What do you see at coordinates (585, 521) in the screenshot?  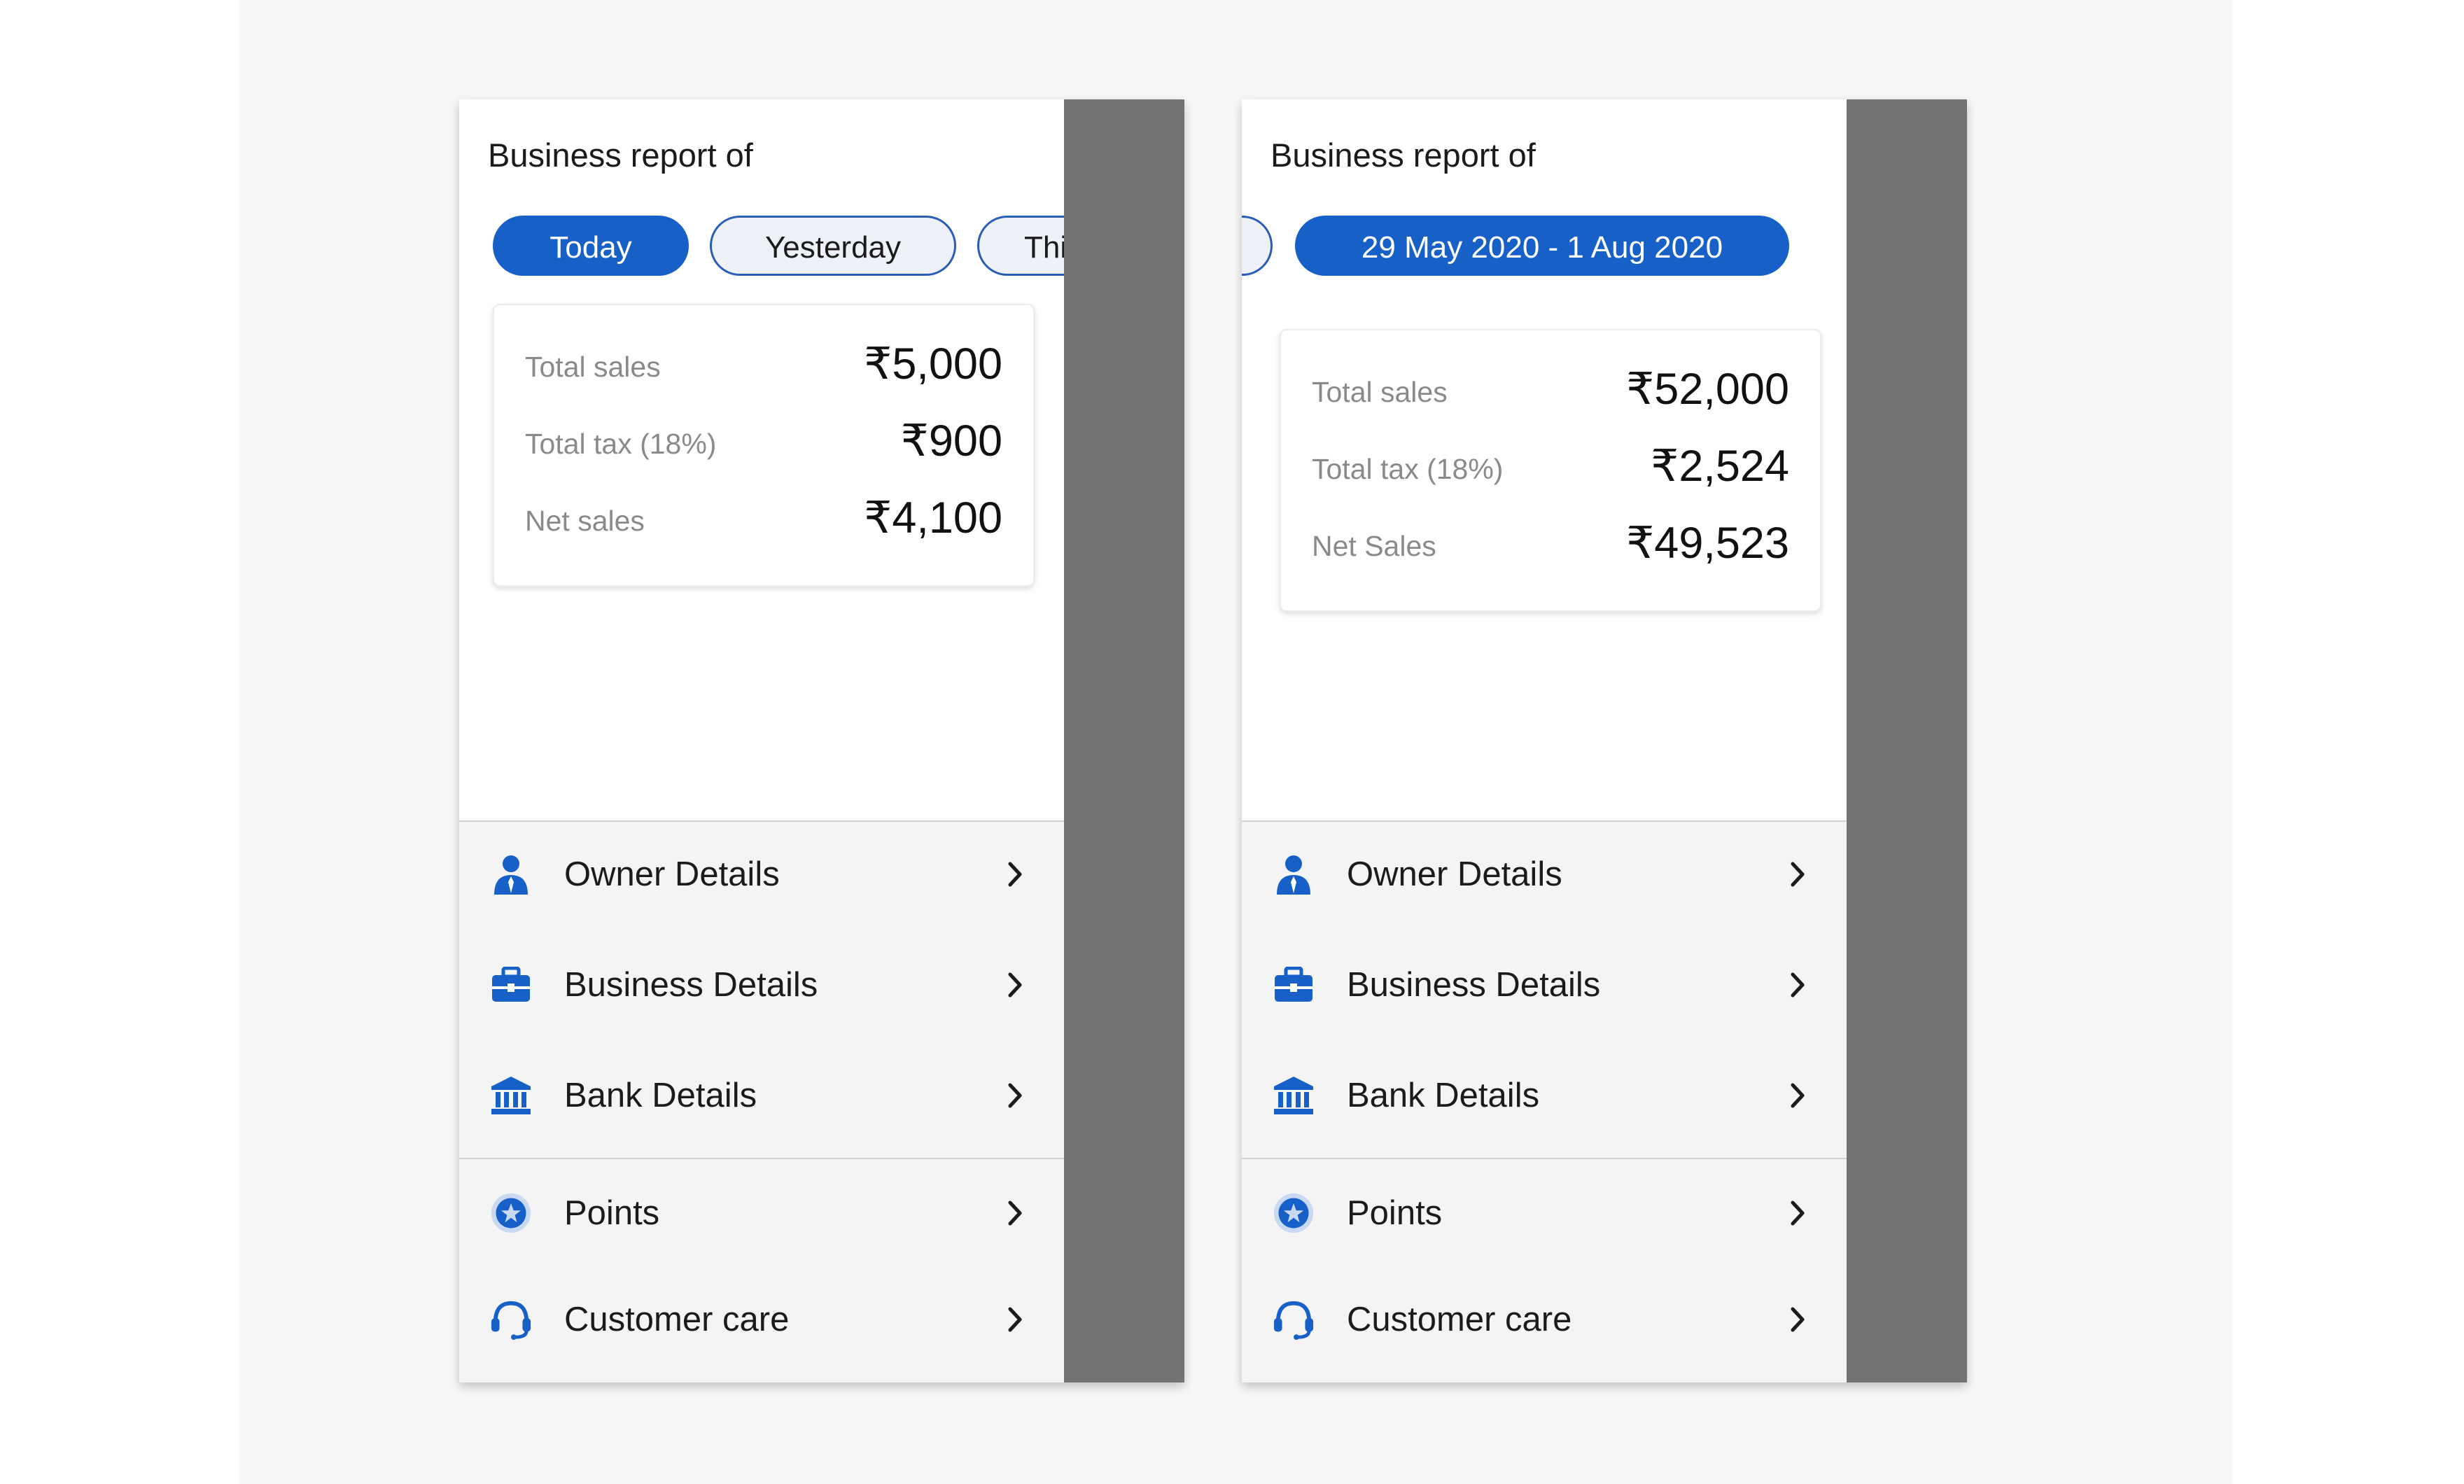 I see `net-sales-label: Net sales` at bounding box center [585, 521].